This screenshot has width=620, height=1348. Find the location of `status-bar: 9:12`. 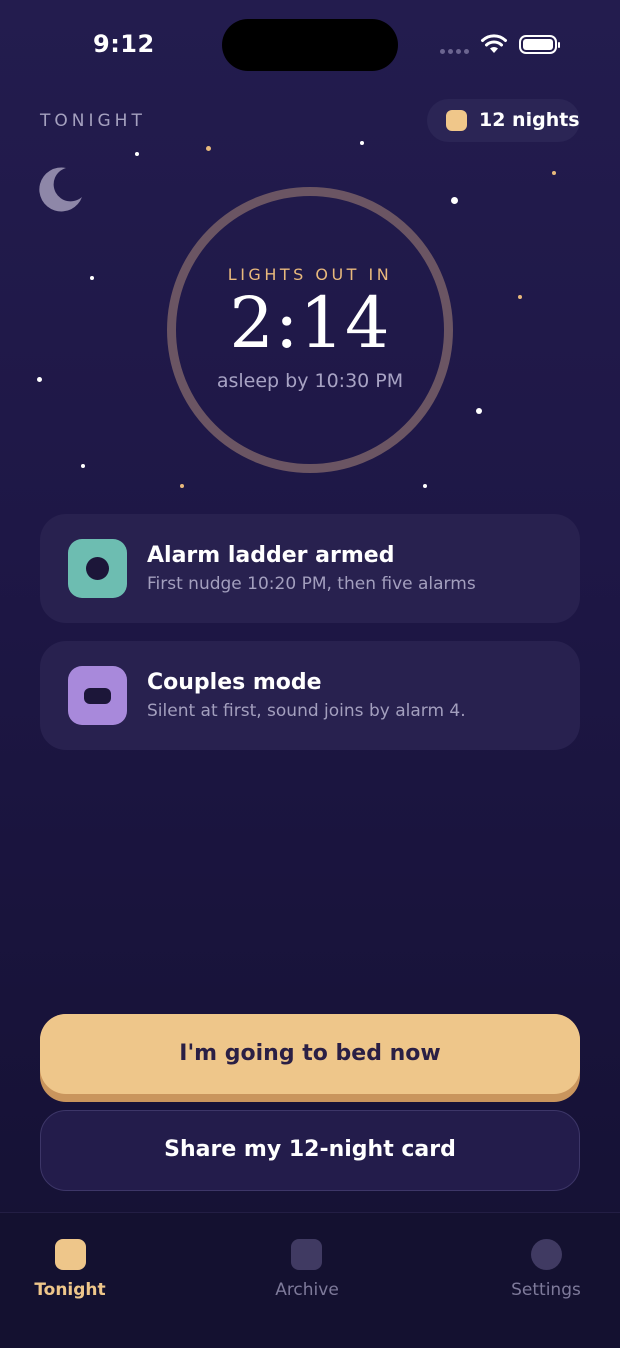

status-bar: 9:12 is located at coordinates (310, 45).